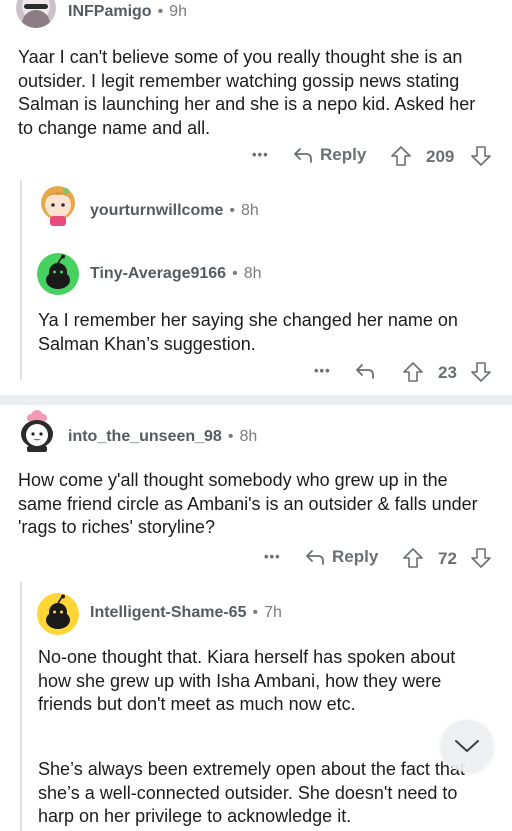 This screenshot has width=512, height=831. I want to click on username: Intelligent-Shame-65, so click(168, 612).